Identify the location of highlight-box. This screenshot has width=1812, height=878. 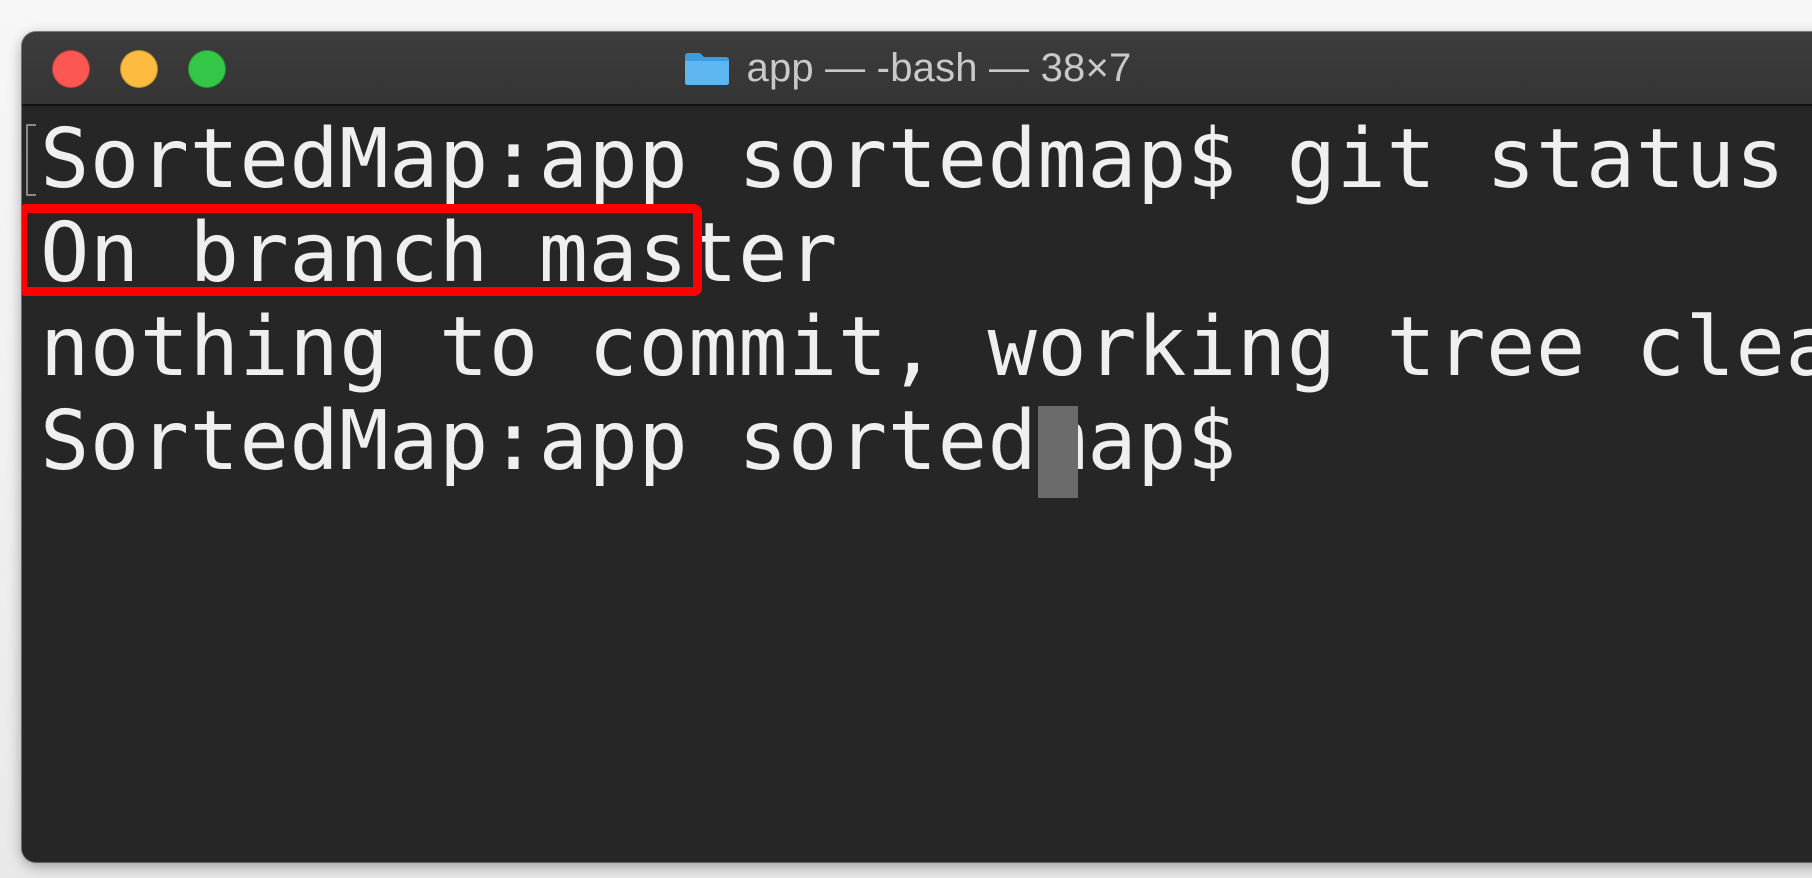
(362, 250).